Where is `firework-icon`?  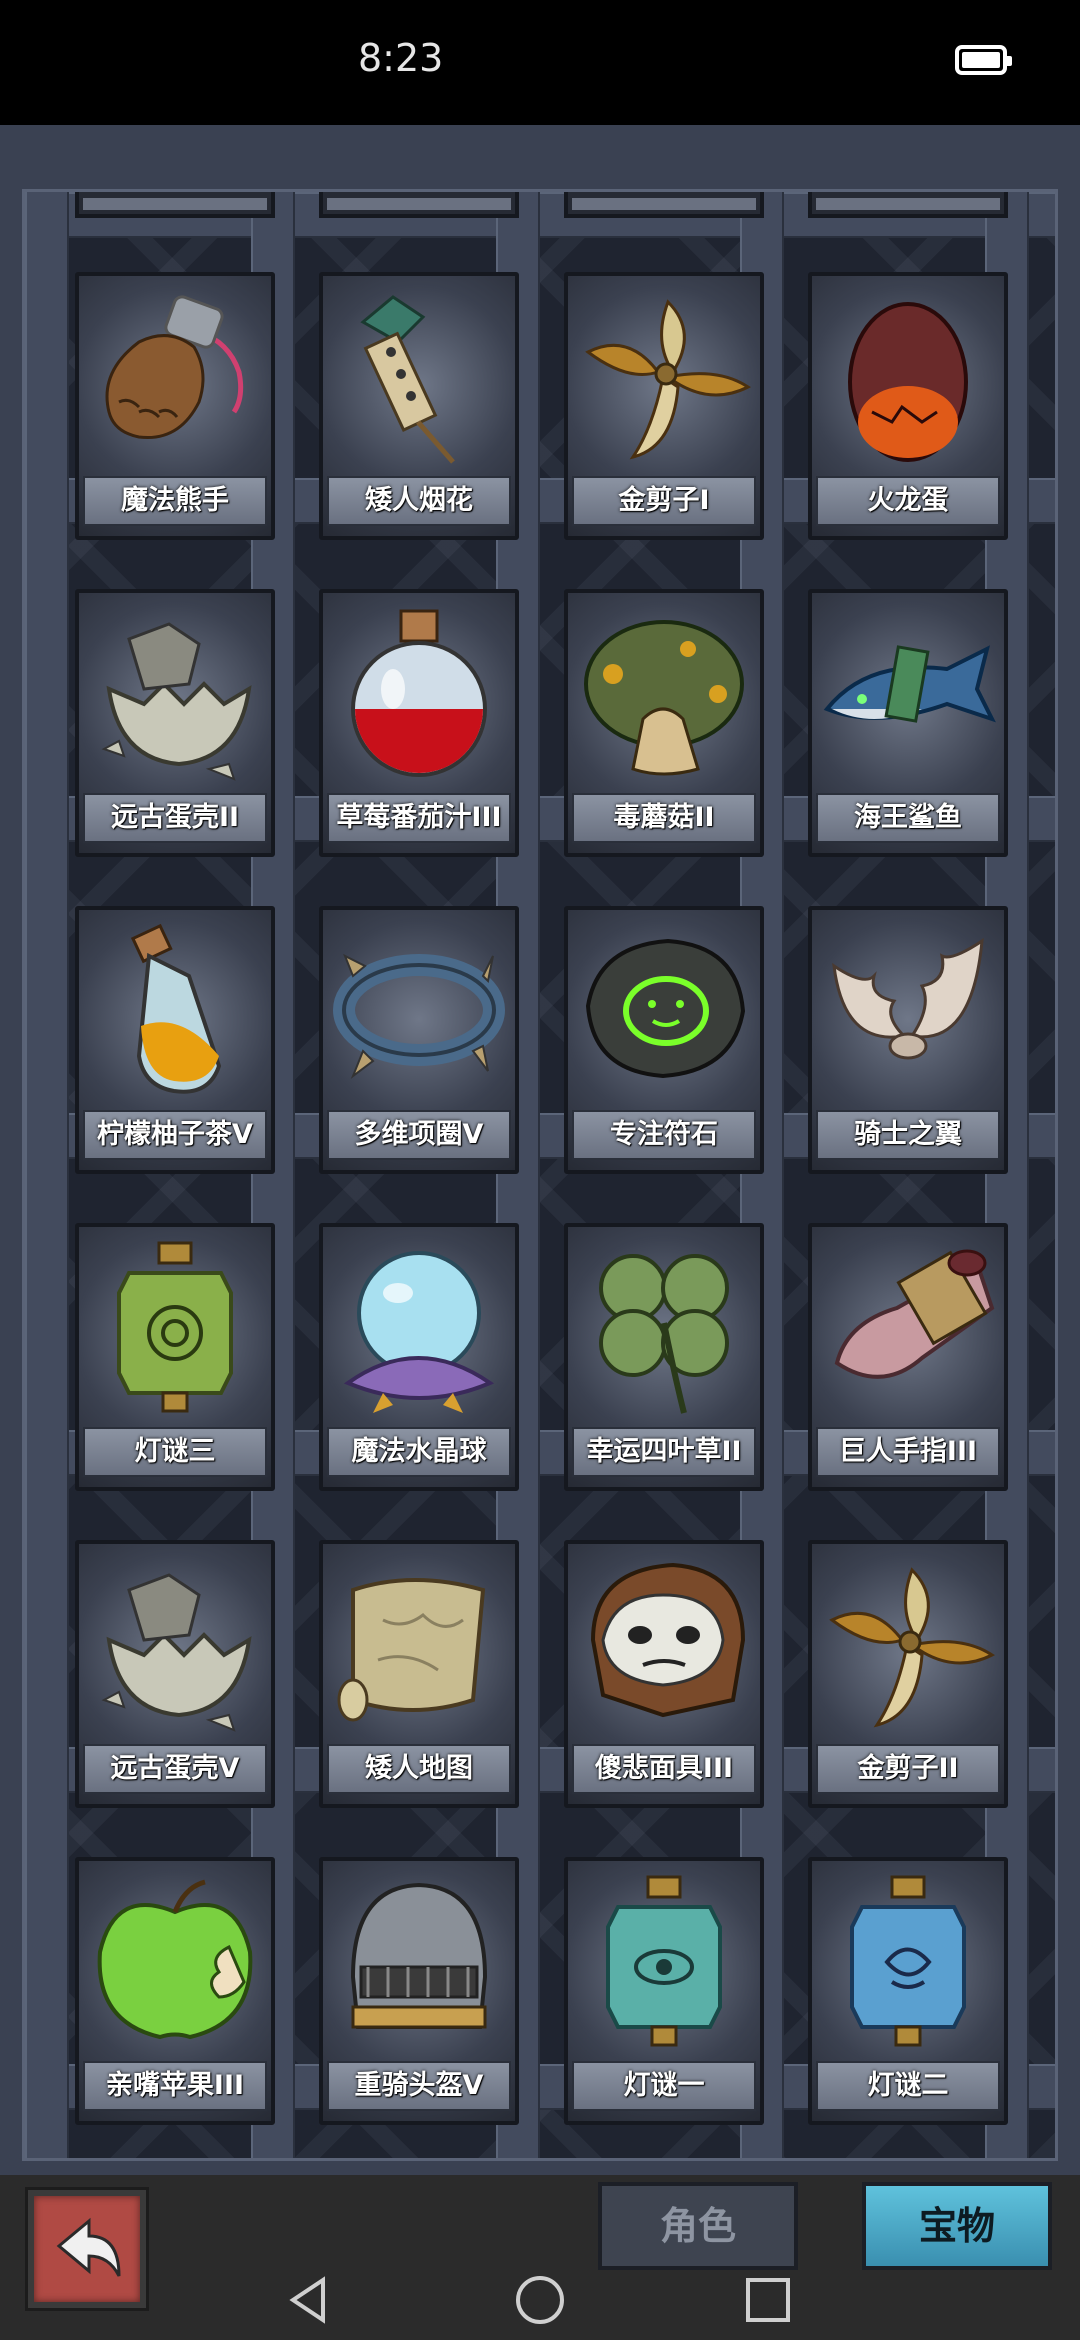 firework-icon is located at coordinates (407, 379).